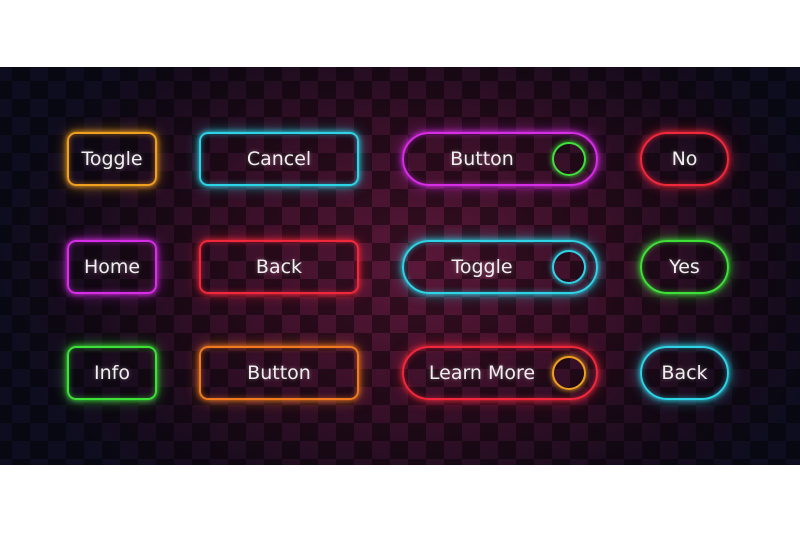 This screenshot has height=533, width=800. I want to click on toggle-pill-button: Toggle, so click(500, 267).